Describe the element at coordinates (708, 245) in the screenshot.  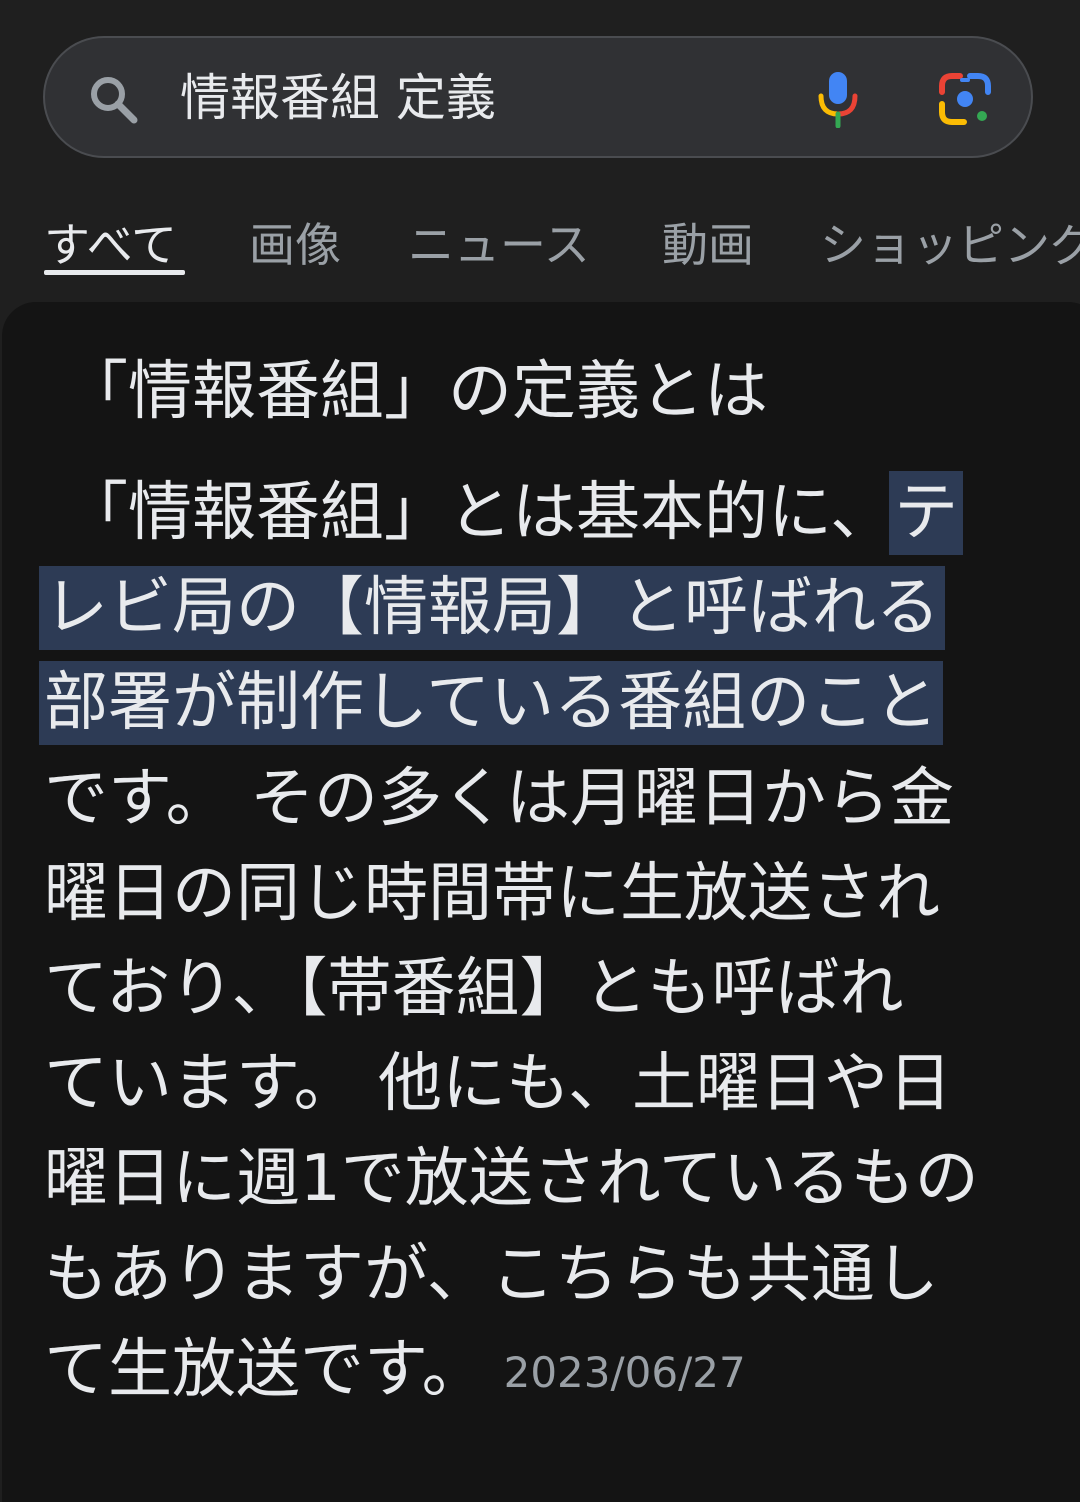
I see `tab-videos: 動画` at that location.